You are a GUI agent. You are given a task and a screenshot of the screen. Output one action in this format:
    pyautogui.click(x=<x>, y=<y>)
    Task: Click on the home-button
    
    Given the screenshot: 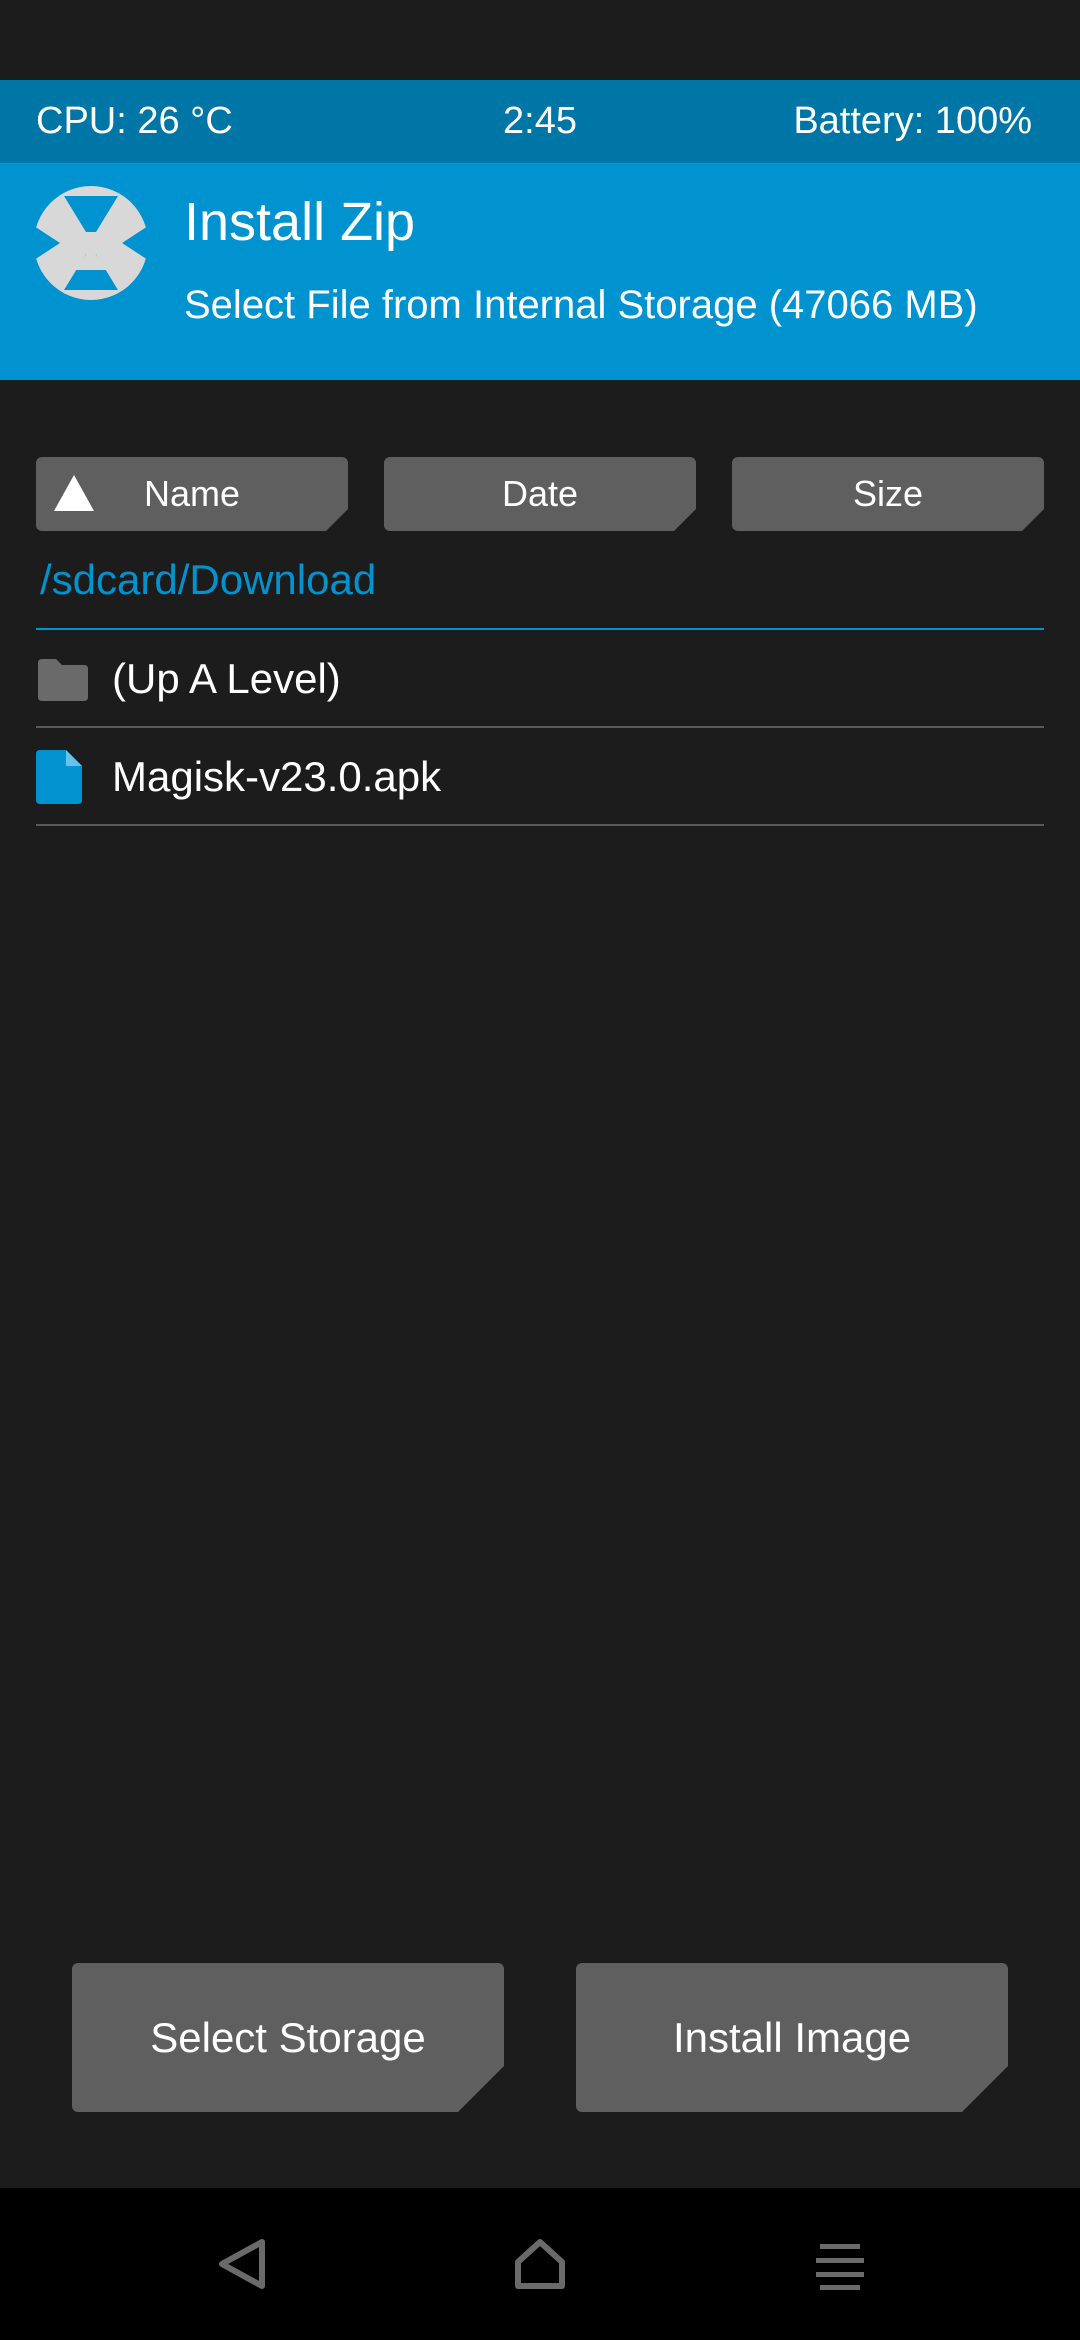 What is the action you would take?
    pyautogui.click(x=540, y=2264)
    